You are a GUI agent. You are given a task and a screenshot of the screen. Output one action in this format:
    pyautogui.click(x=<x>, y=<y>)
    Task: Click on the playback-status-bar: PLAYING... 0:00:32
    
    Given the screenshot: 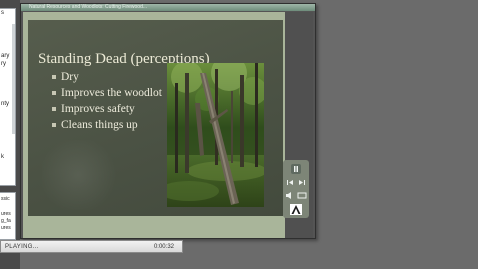 What is the action you would take?
    pyautogui.click(x=91, y=246)
    